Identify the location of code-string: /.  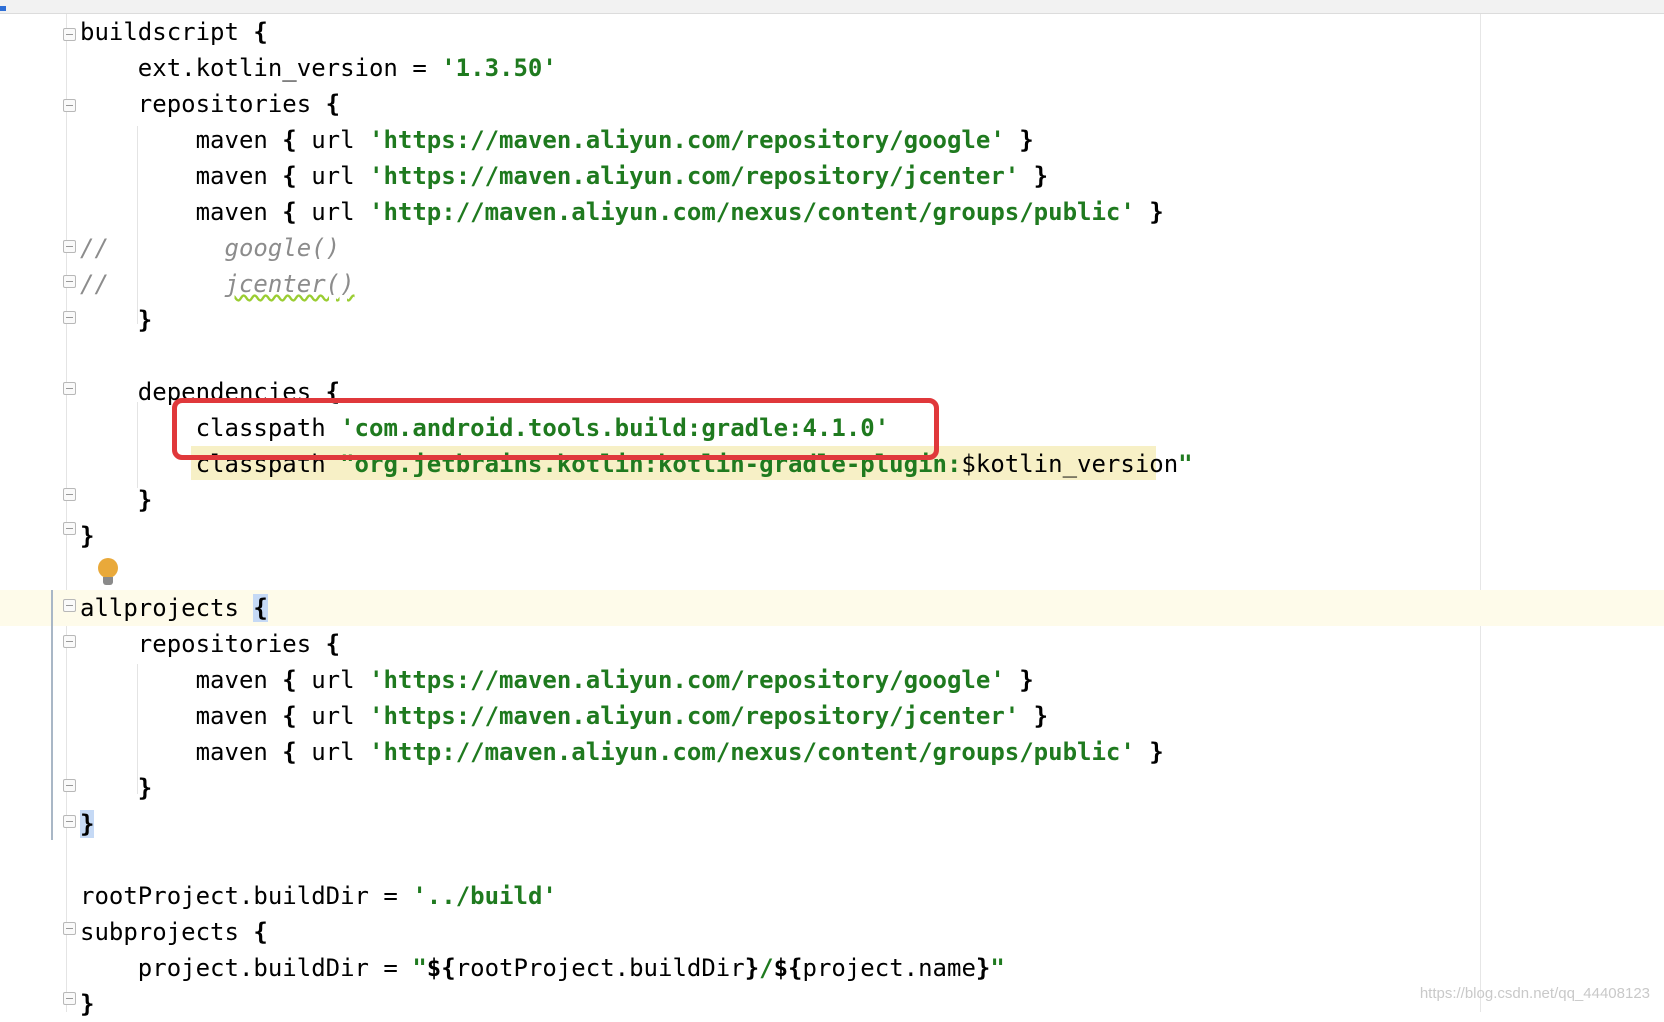
(766, 968).